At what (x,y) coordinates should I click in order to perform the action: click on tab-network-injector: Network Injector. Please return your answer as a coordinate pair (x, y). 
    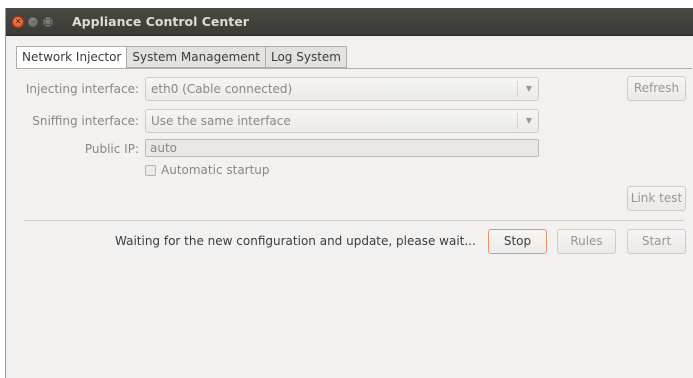
    Looking at the image, I should click on (71, 57).